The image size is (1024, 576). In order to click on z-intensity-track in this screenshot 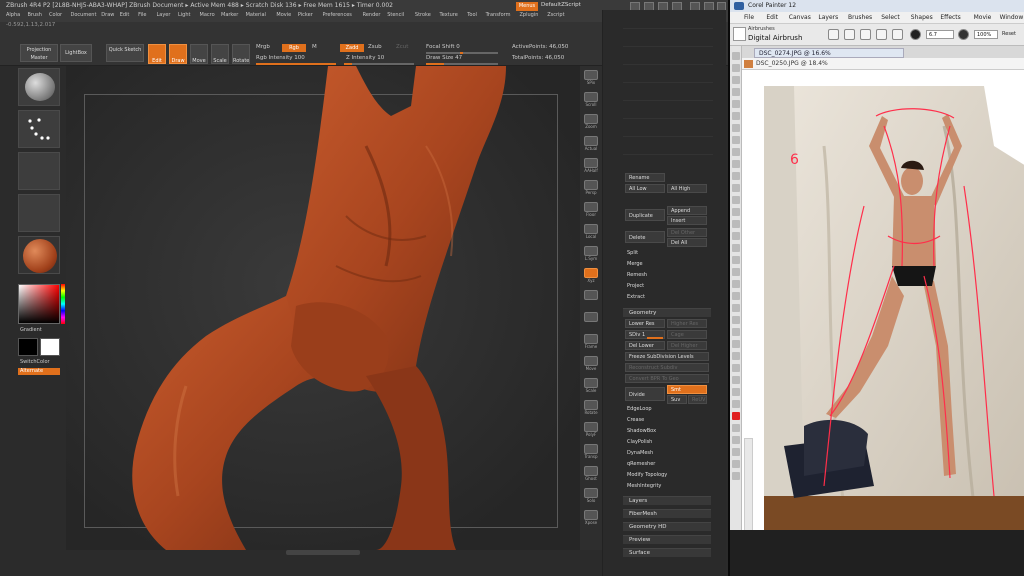, I will do `click(379, 64)`.